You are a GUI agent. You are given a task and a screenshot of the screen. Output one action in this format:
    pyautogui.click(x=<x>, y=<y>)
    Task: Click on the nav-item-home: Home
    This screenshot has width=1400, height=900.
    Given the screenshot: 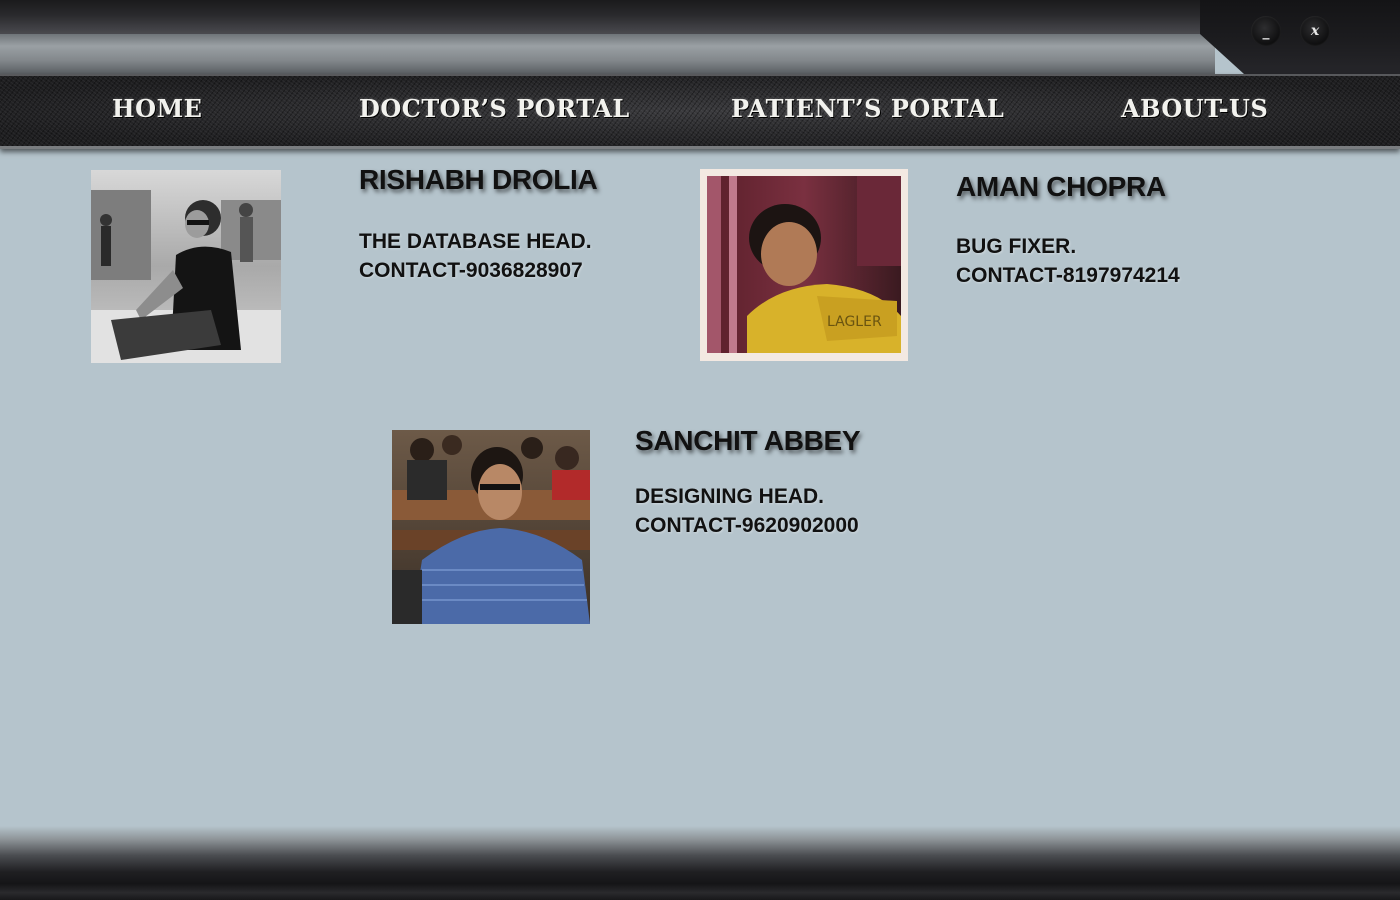 What is the action you would take?
    pyautogui.click(x=157, y=111)
    